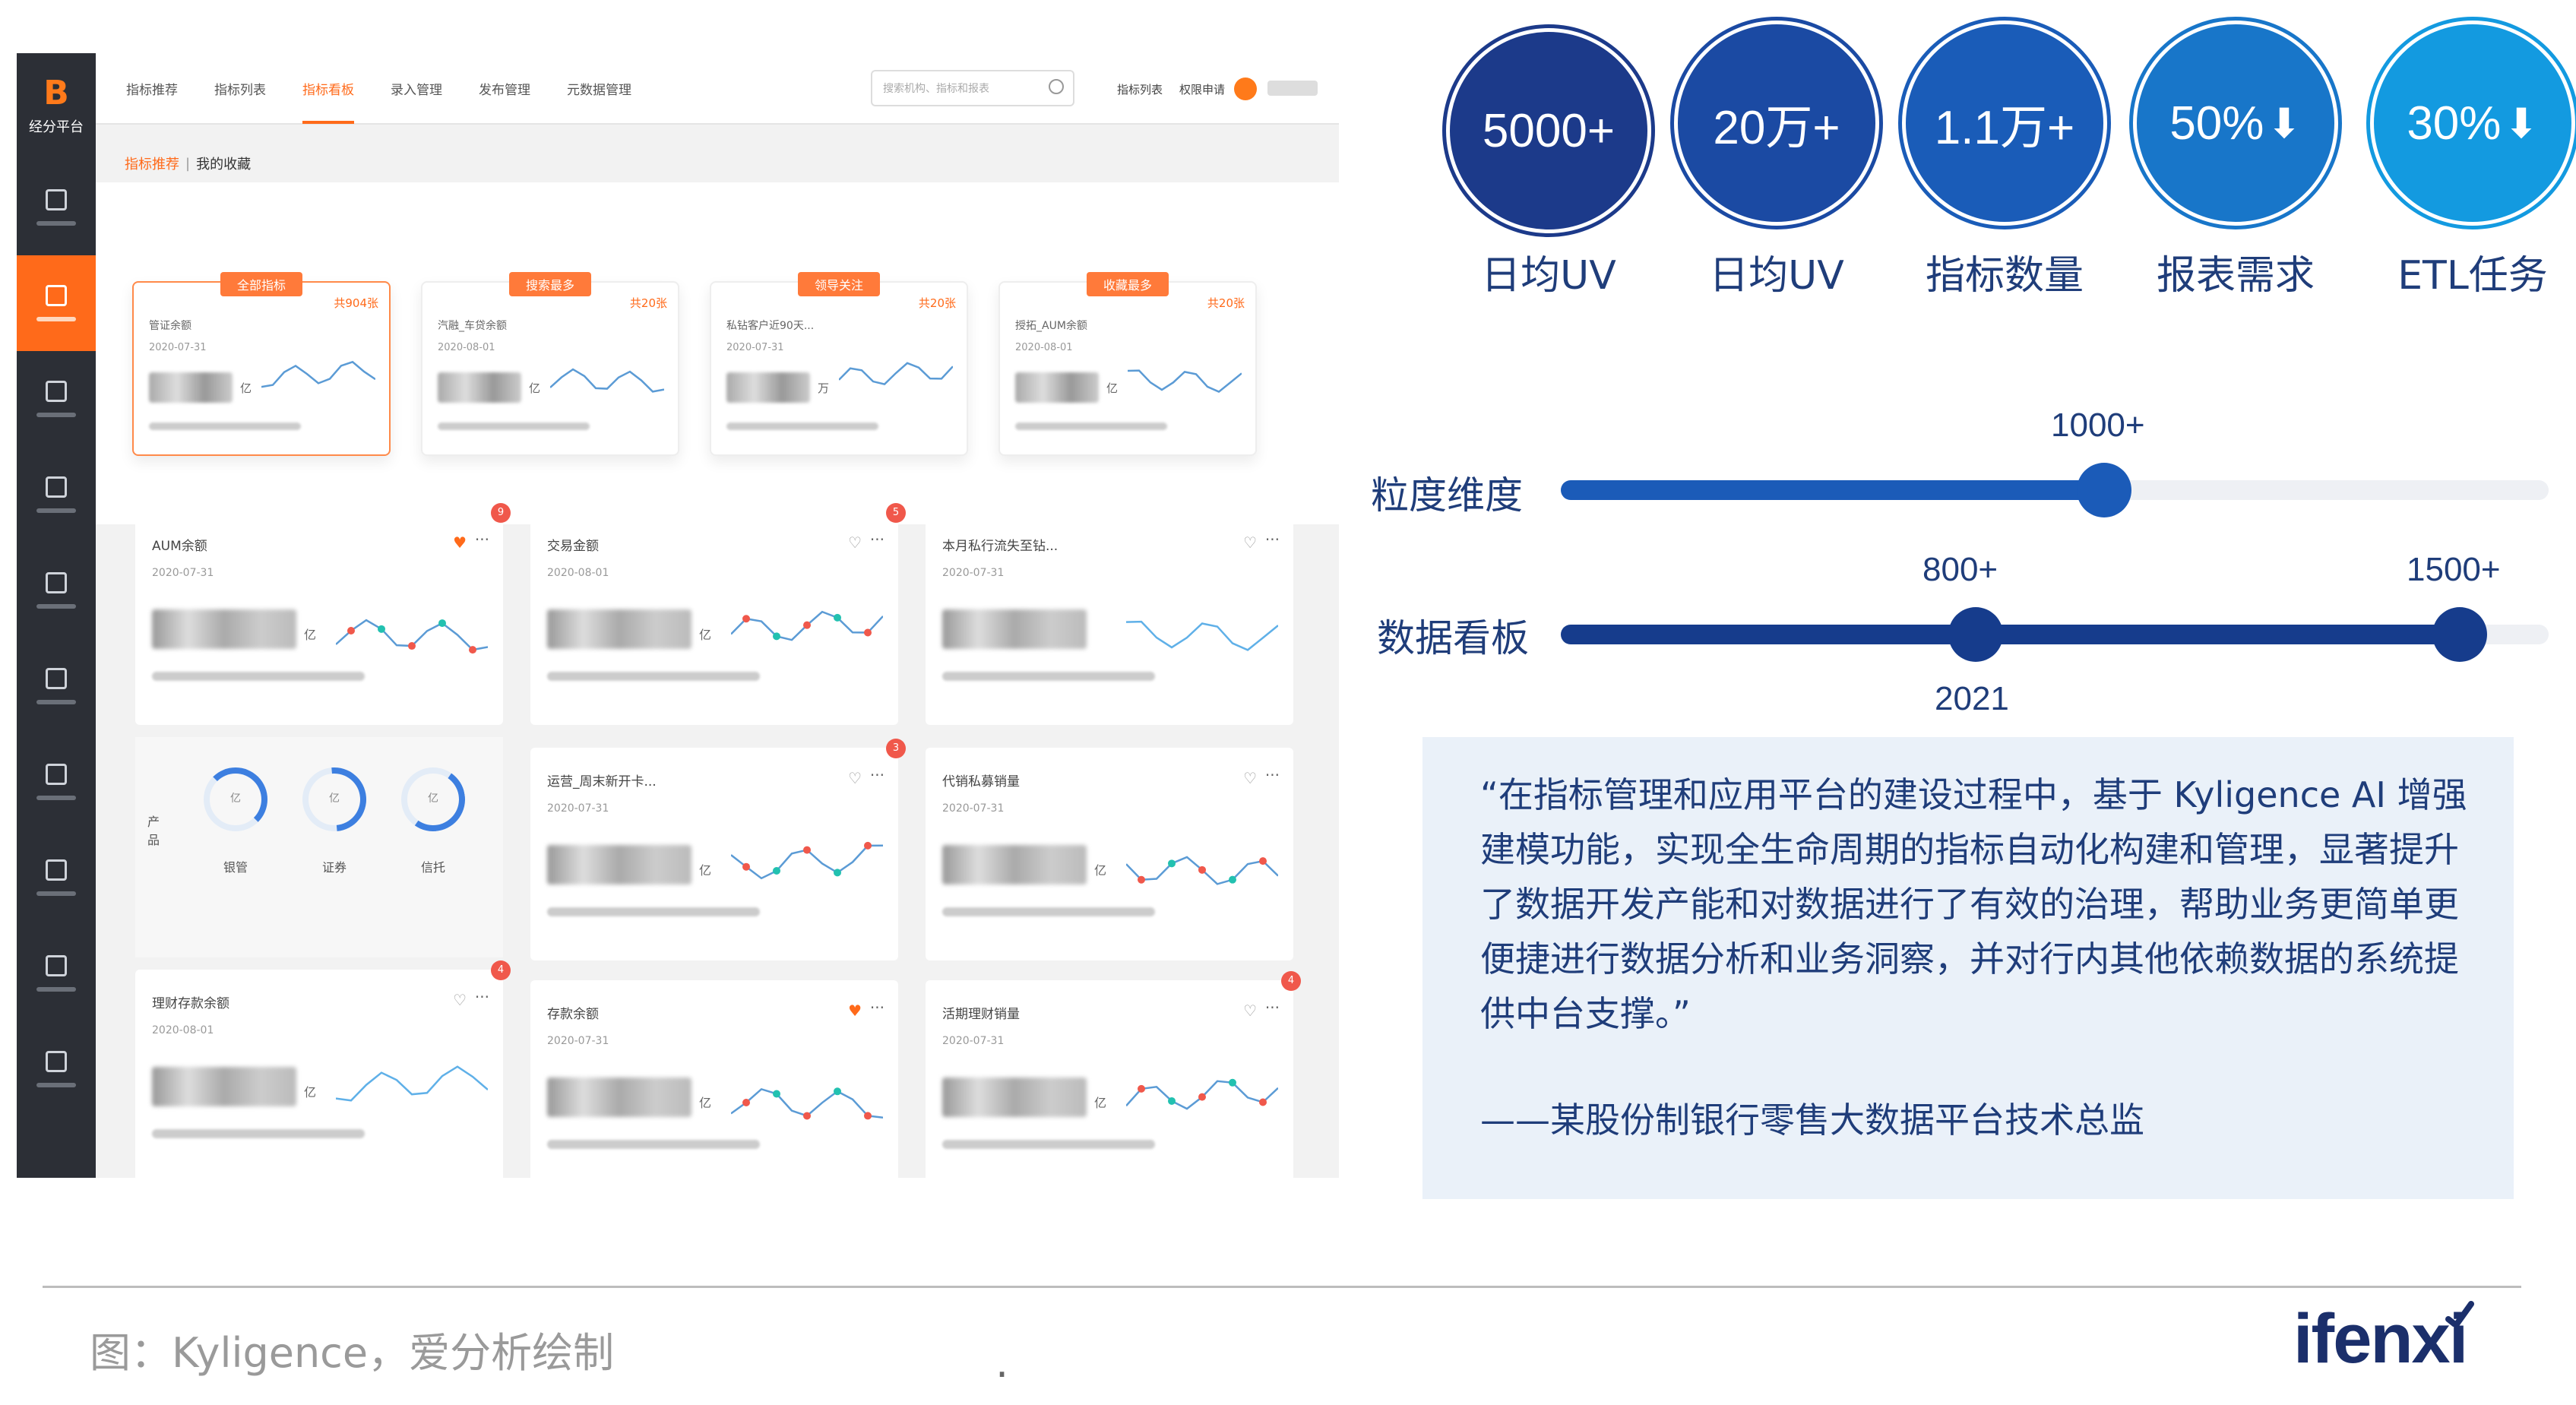  What do you see at coordinates (972, 88) in the screenshot?
I see `search-input: 搜索机构、指标和报表` at bounding box center [972, 88].